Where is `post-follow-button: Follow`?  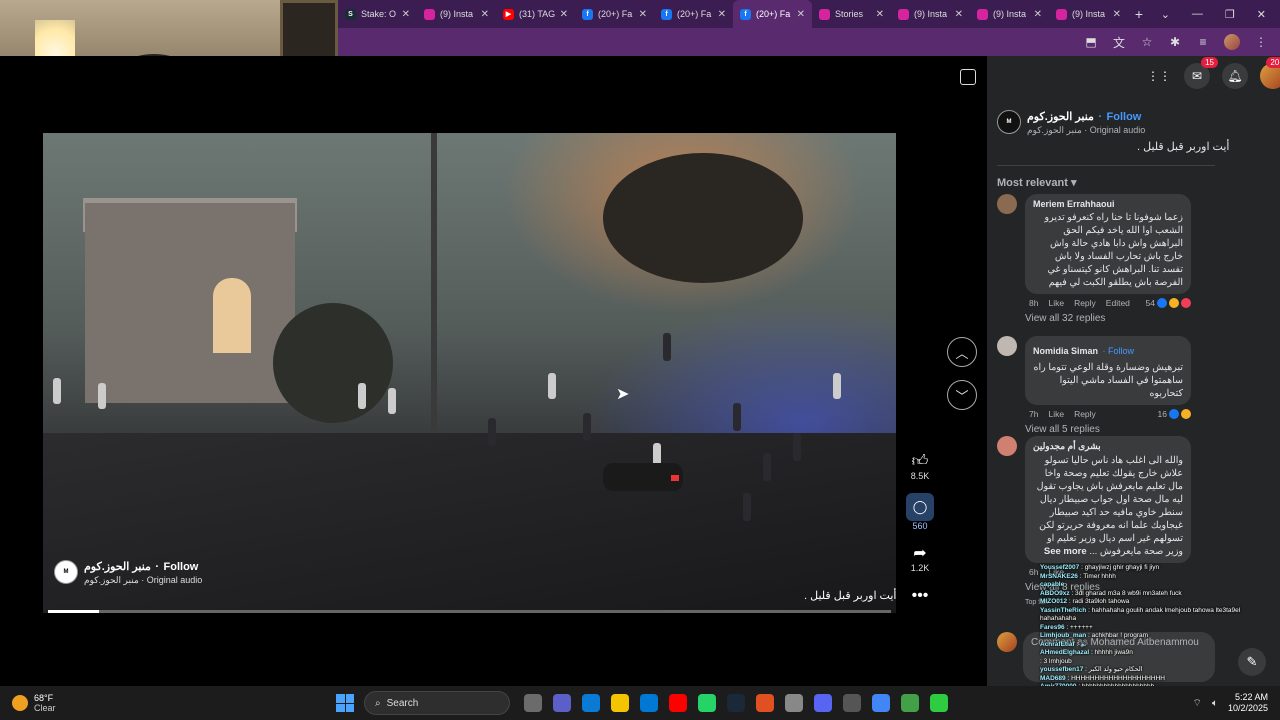 post-follow-button: Follow is located at coordinates (1124, 117).